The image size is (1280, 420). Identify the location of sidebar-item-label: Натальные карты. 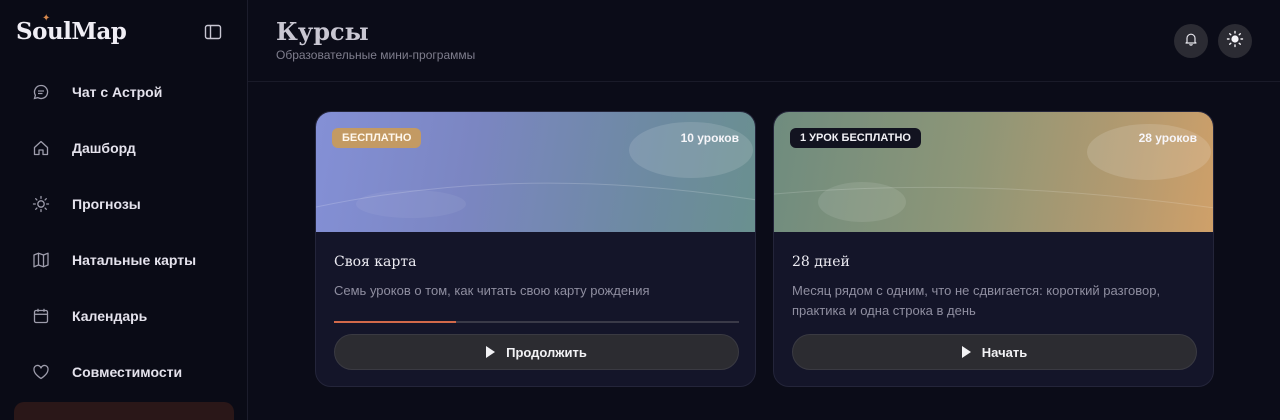
(134, 260).